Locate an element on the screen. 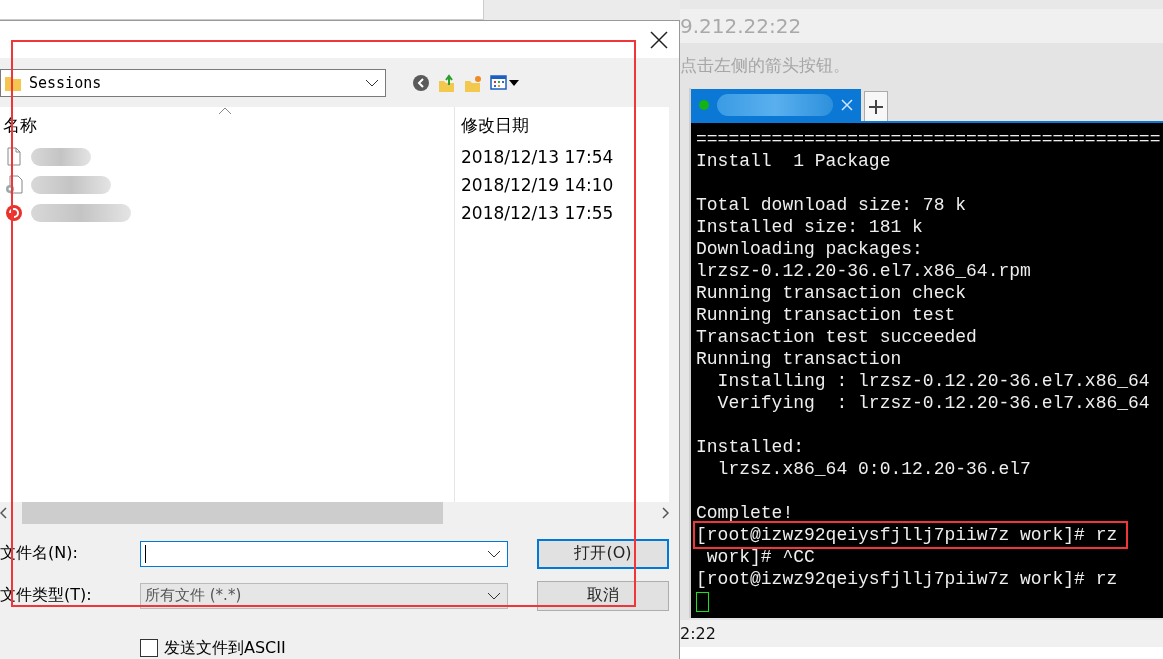  terminal-line: work]# ^CC is located at coordinates (760, 557).